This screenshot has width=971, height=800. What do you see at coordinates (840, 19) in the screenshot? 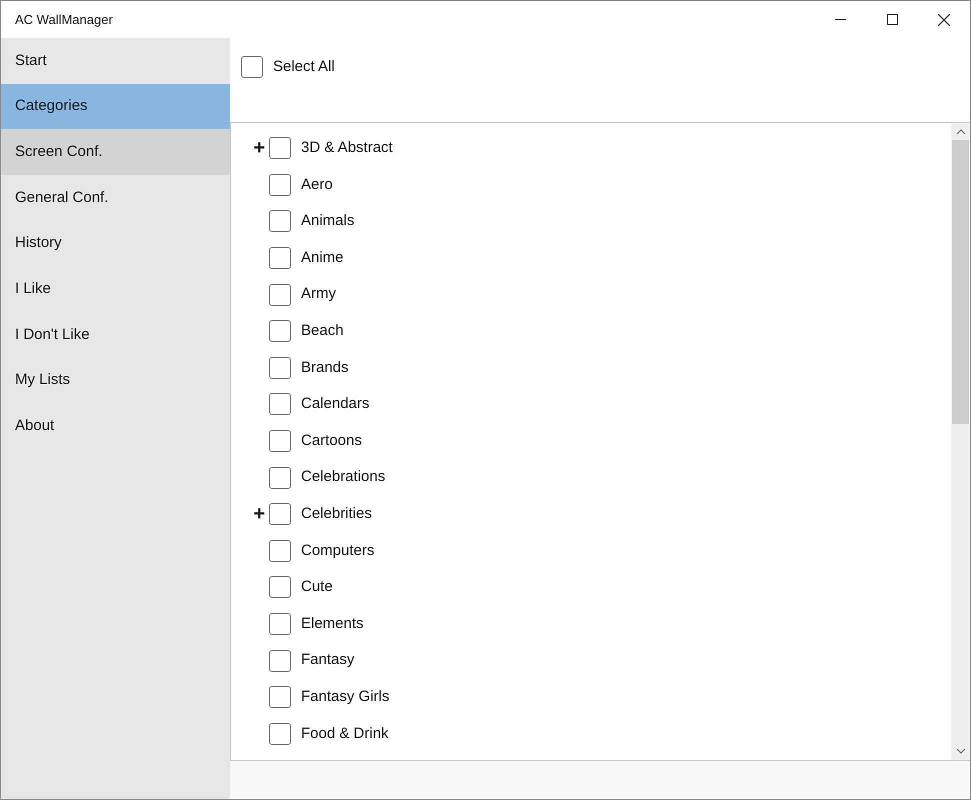
I see `minimize-icon` at bounding box center [840, 19].